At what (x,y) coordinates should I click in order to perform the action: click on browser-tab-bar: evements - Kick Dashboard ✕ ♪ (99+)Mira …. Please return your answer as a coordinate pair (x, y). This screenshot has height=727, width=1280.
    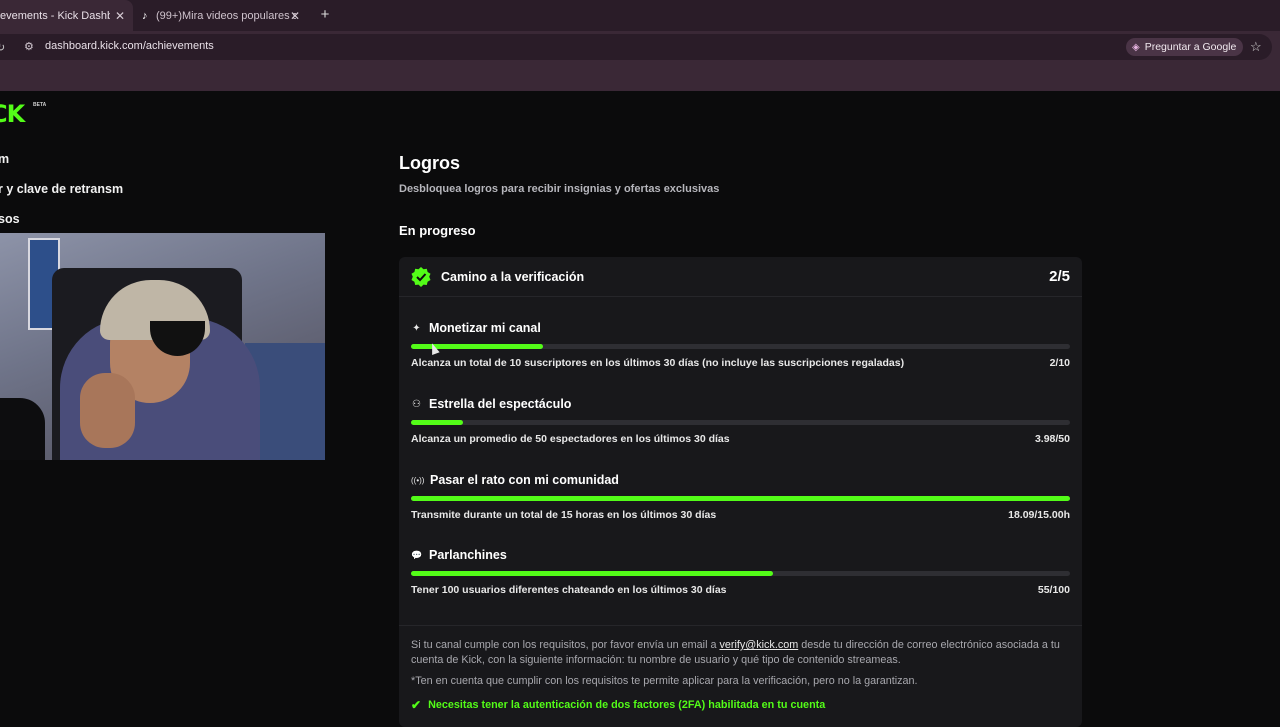
    Looking at the image, I should click on (640, 15).